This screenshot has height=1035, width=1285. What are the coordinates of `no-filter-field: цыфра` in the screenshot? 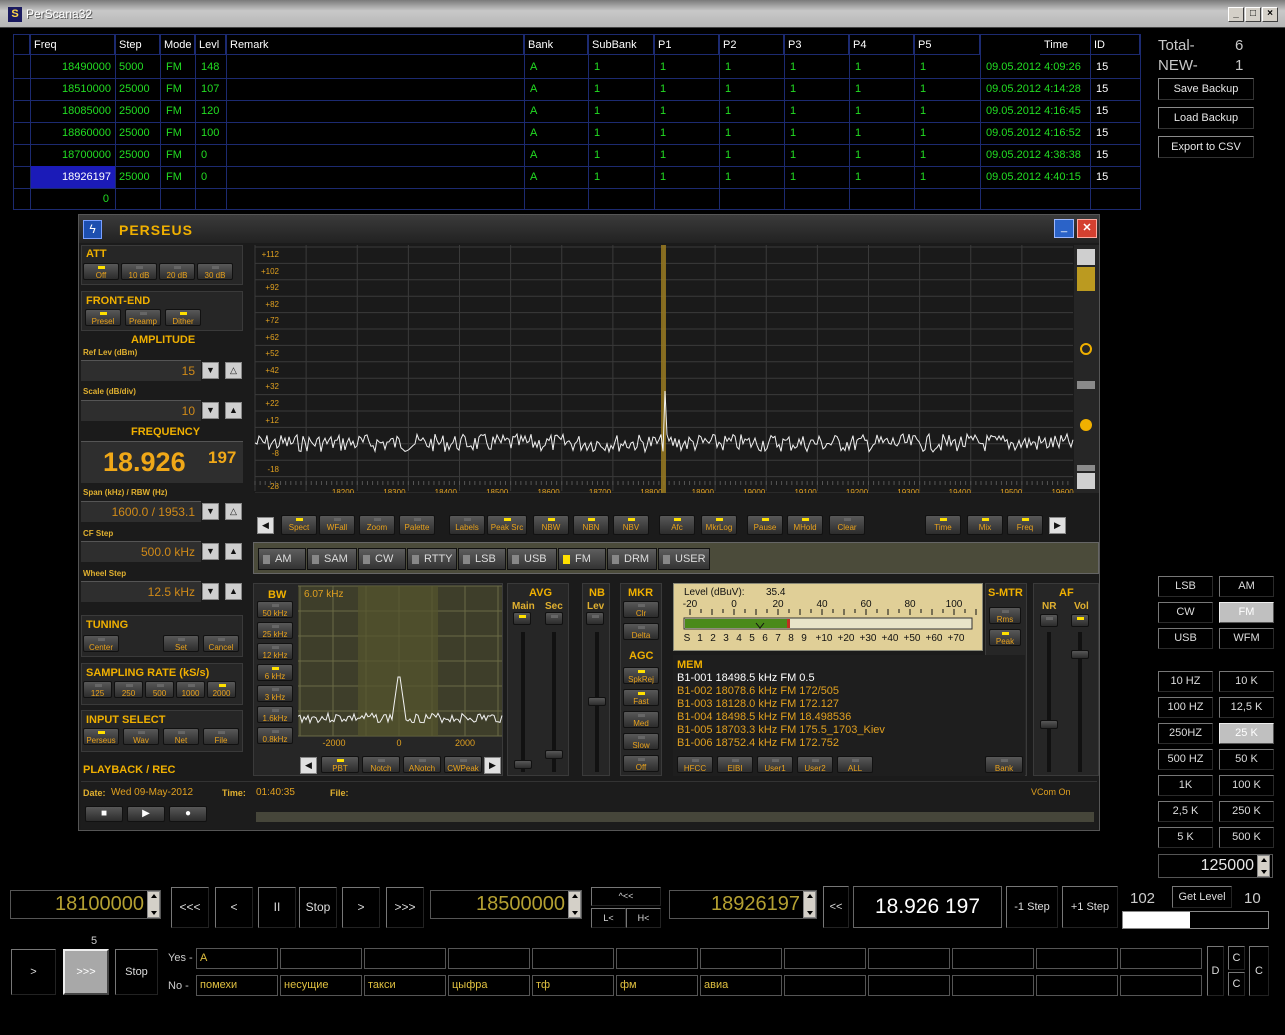 It's located at (489, 985).